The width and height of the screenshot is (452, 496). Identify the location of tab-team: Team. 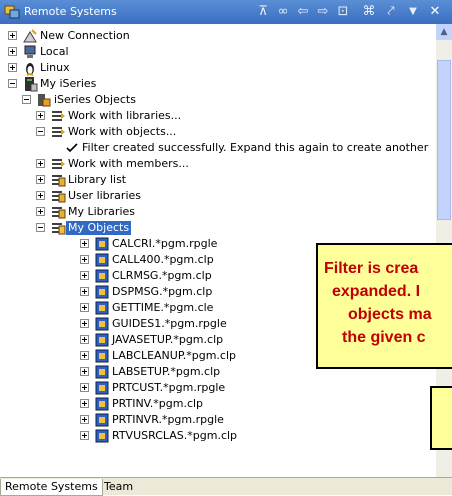
(118, 487).